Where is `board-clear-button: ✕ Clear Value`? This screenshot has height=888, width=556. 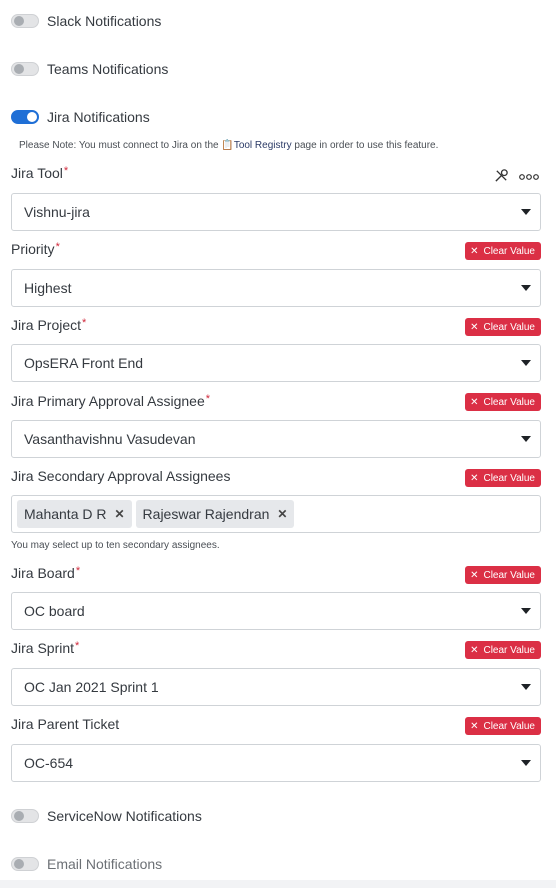
board-clear-button: ✕ Clear Value is located at coordinates (503, 575).